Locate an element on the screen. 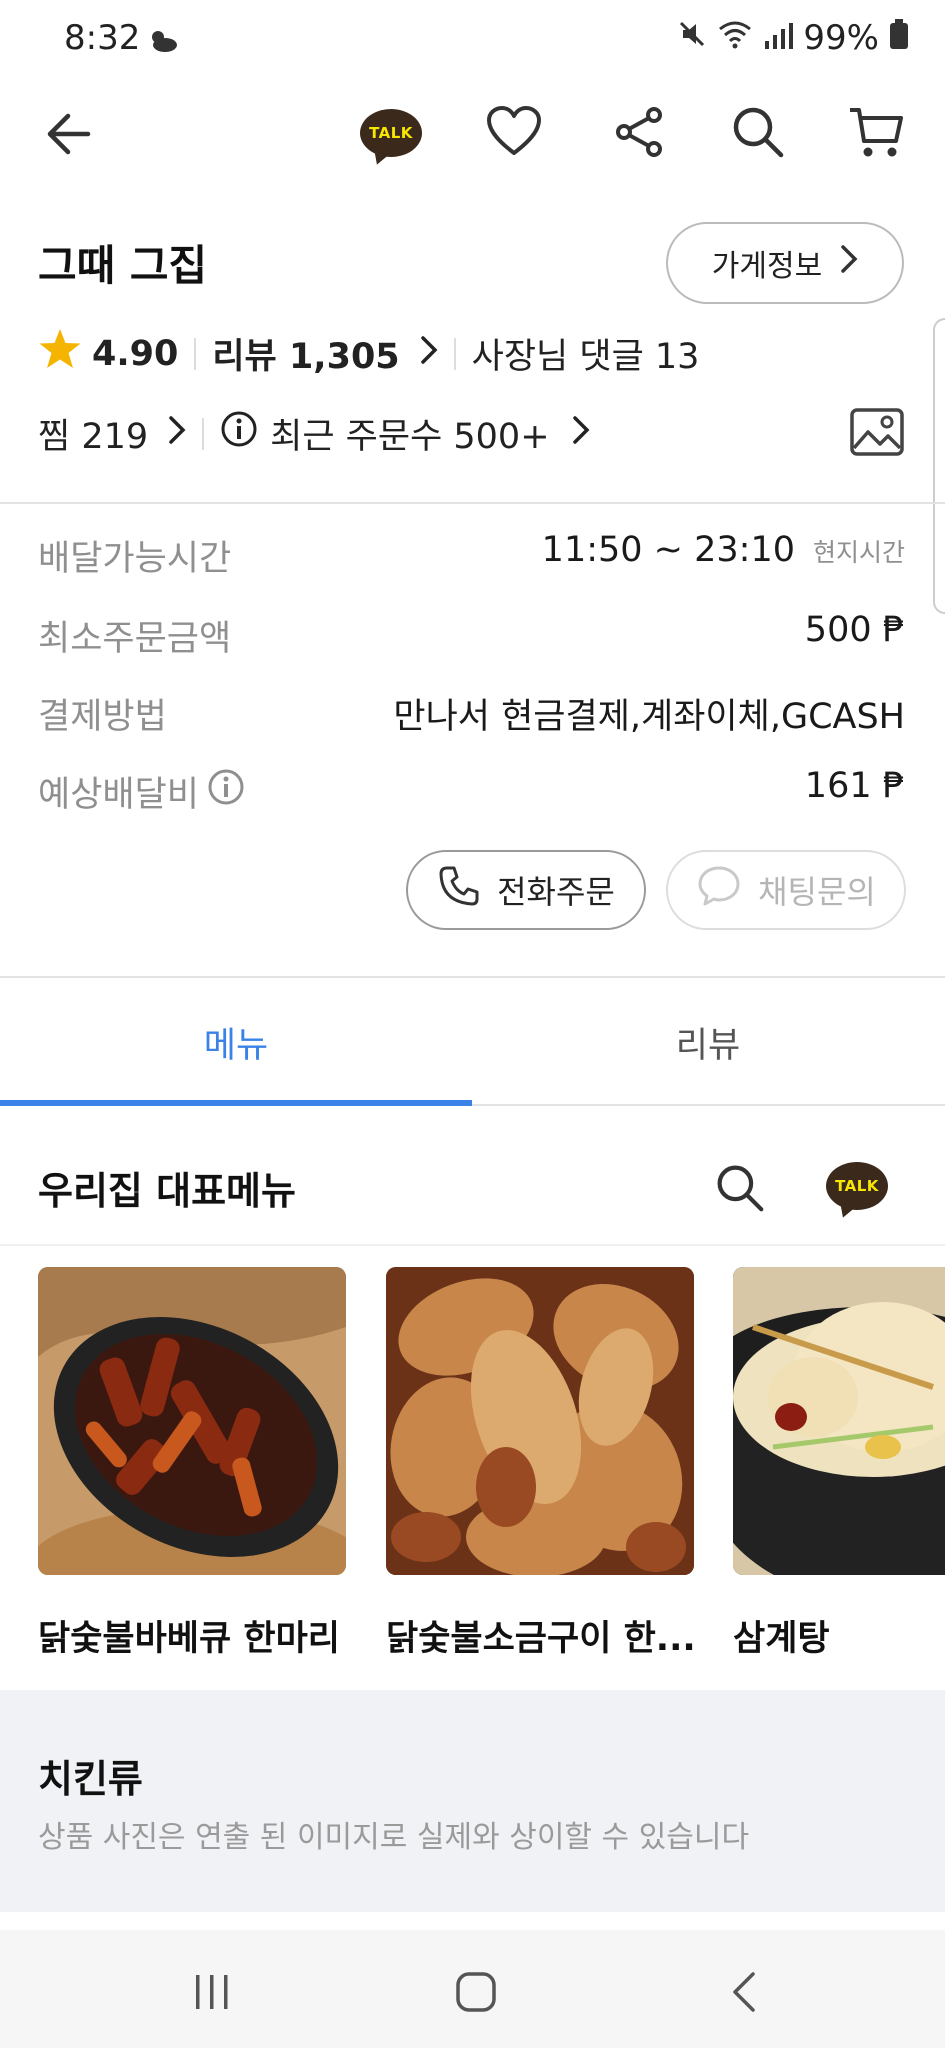  payment-method-value: 만나서 현금결제,계좌이체,GCASH is located at coordinates (649, 717).